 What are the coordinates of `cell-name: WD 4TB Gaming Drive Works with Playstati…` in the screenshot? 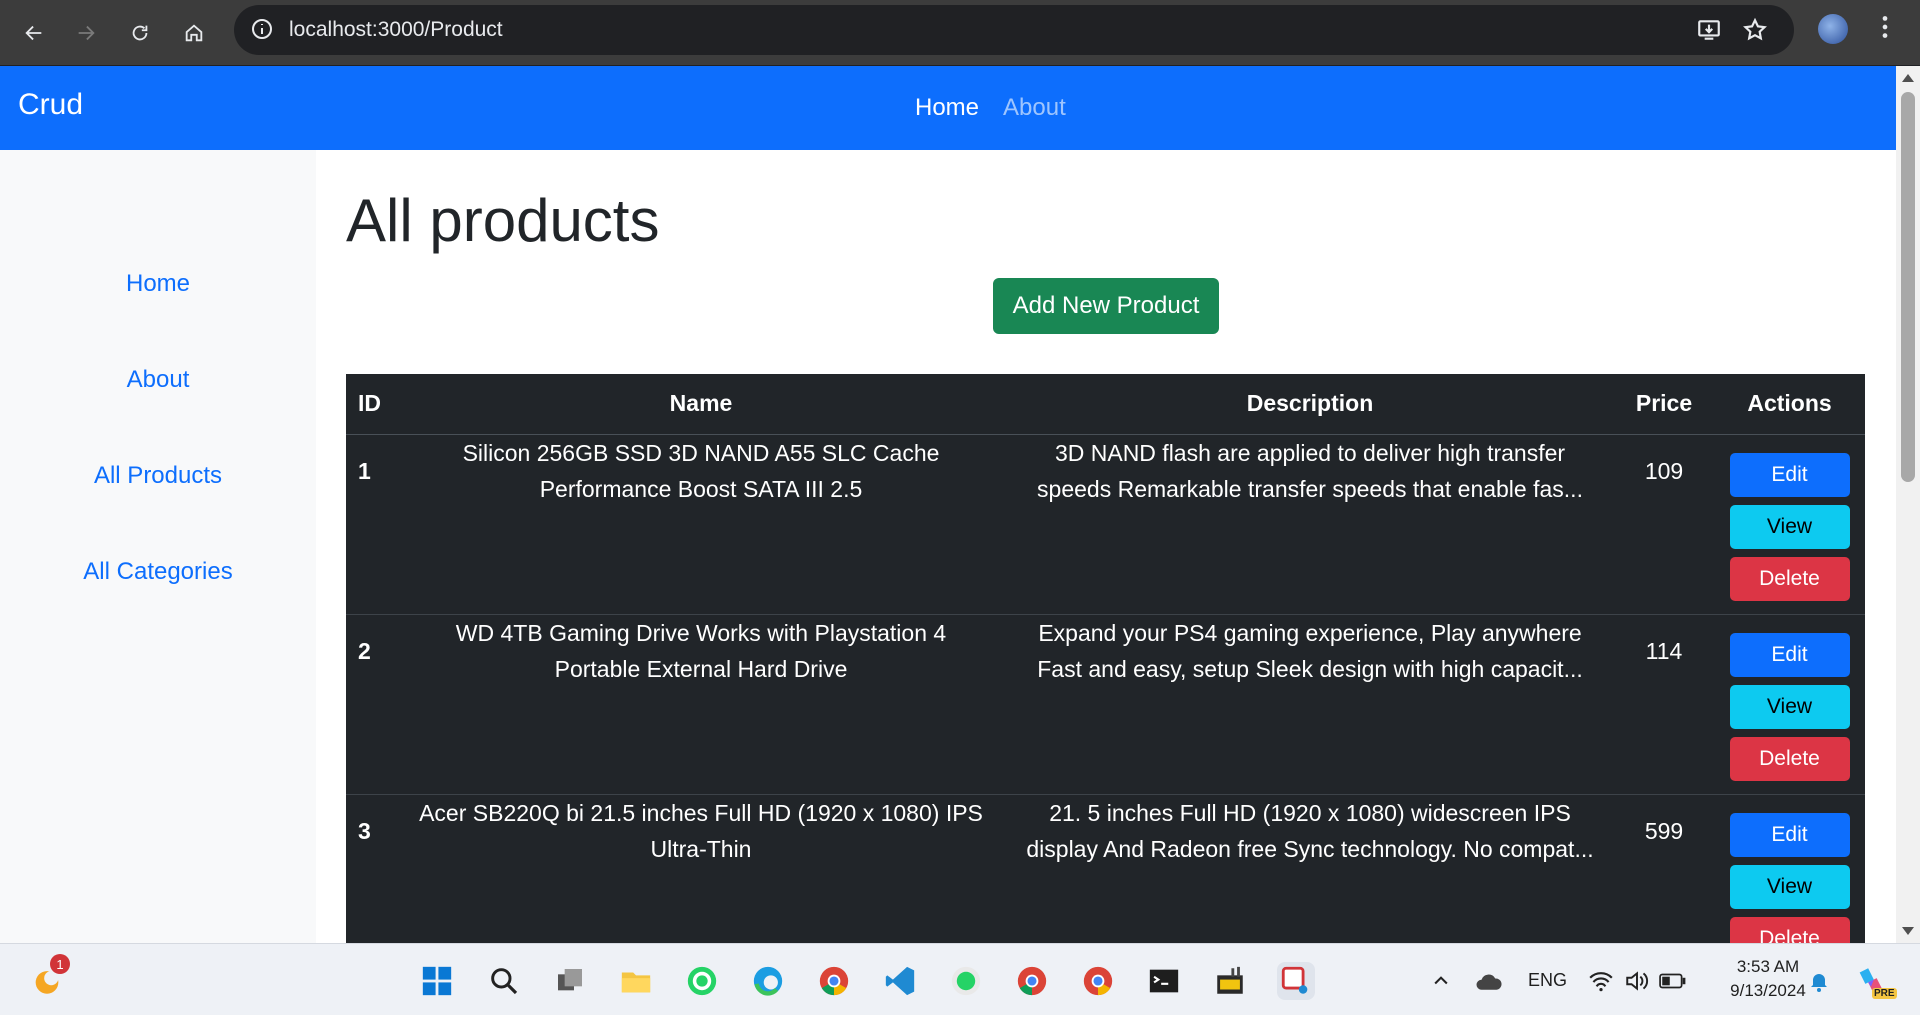 It's located at (701, 704).